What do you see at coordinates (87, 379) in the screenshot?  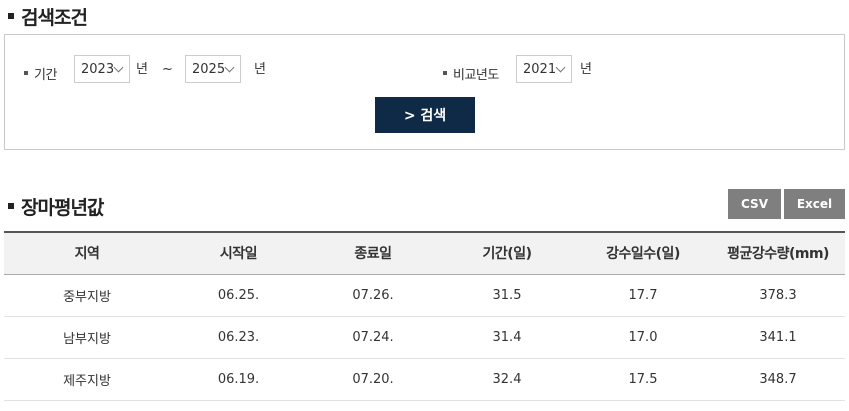 I see `cell-region: 제주지방` at bounding box center [87, 379].